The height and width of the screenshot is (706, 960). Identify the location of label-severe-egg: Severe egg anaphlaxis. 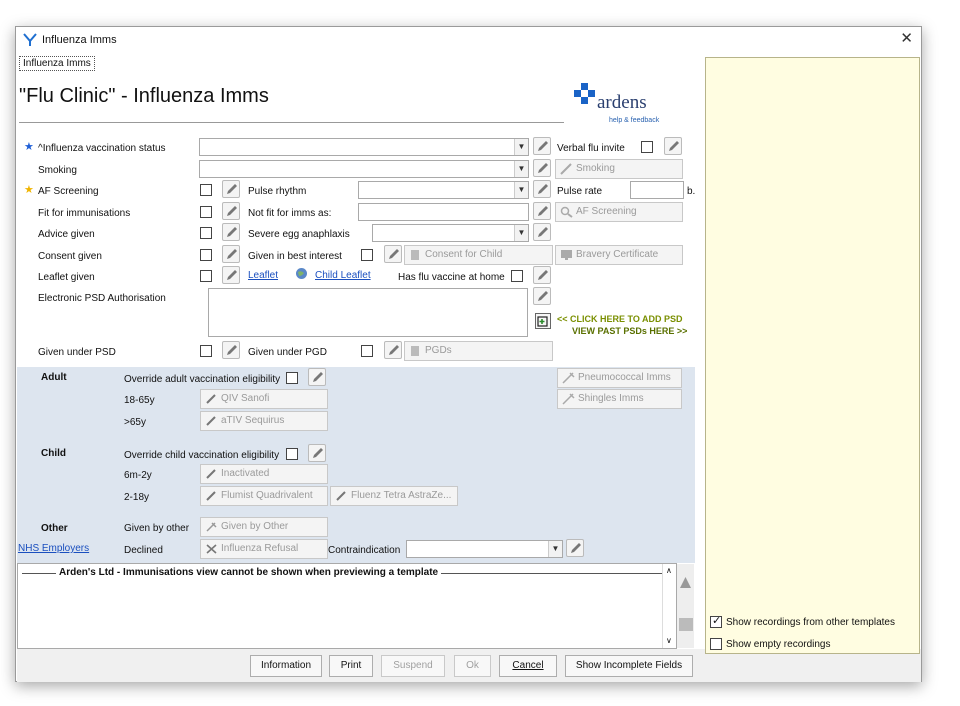
(299, 234).